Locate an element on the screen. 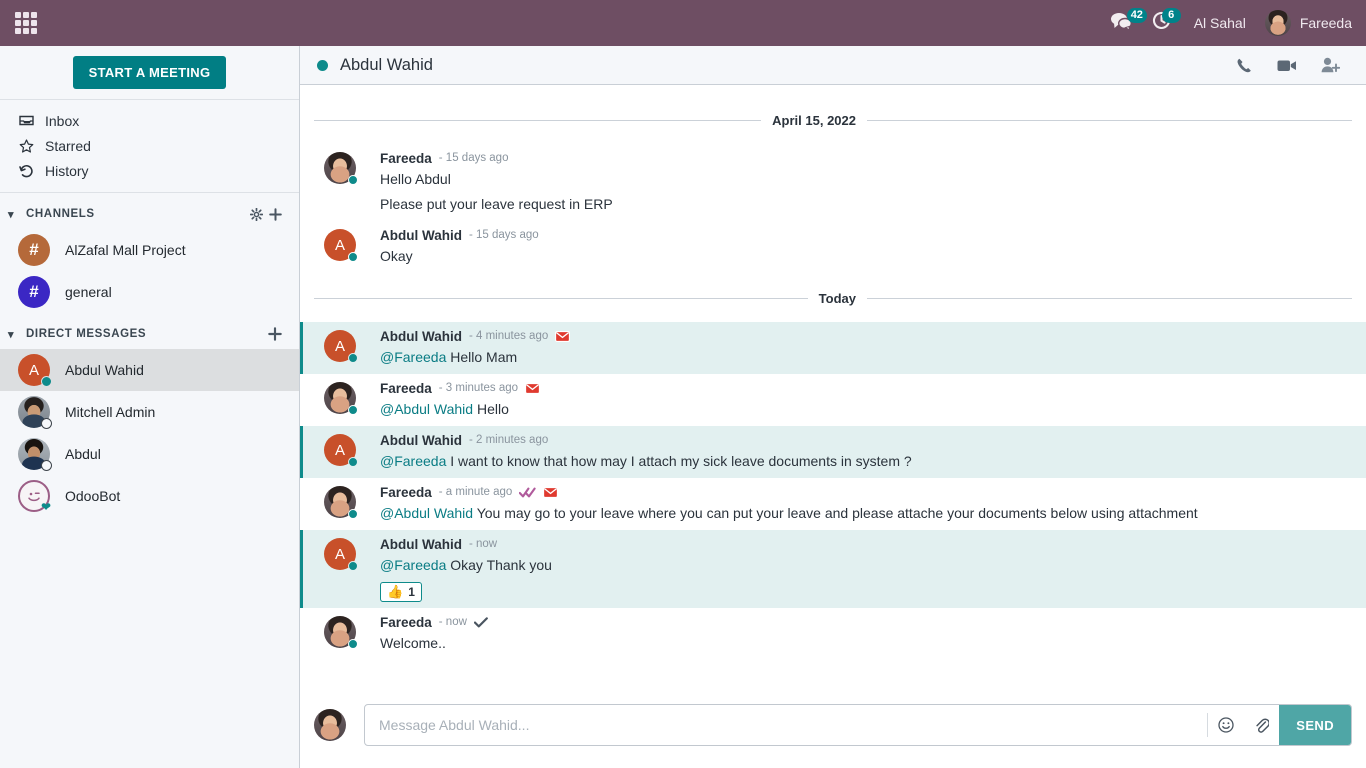 Image resolution: width=1366 pixels, height=768 pixels. sidebar-dm-label: Abdul is located at coordinates (83, 454).